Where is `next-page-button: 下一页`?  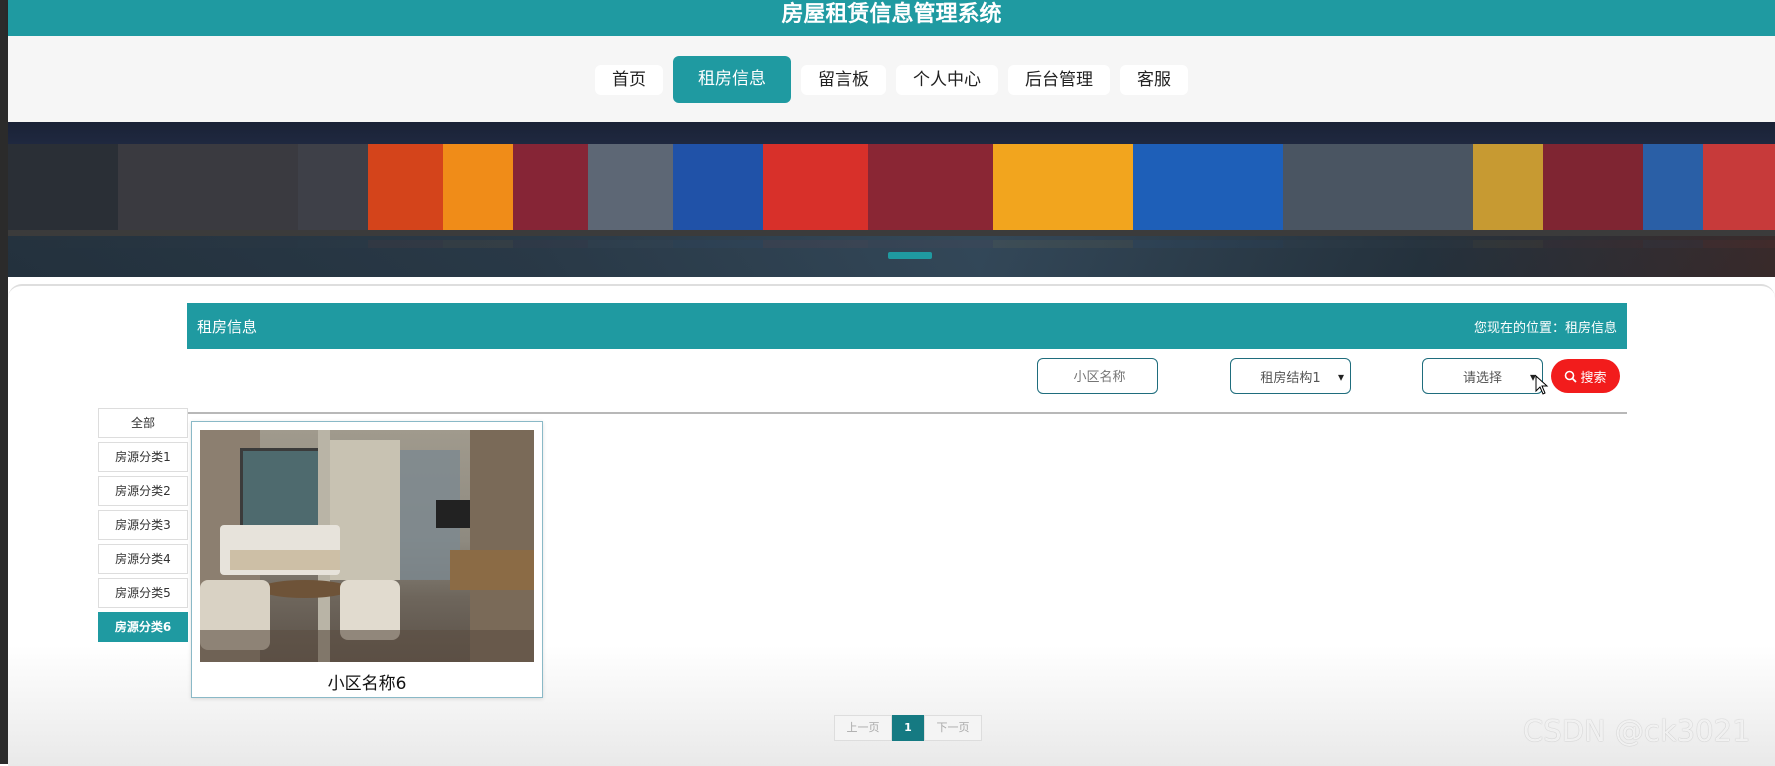
next-page-button: 下一页 is located at coordinates (953, 728).